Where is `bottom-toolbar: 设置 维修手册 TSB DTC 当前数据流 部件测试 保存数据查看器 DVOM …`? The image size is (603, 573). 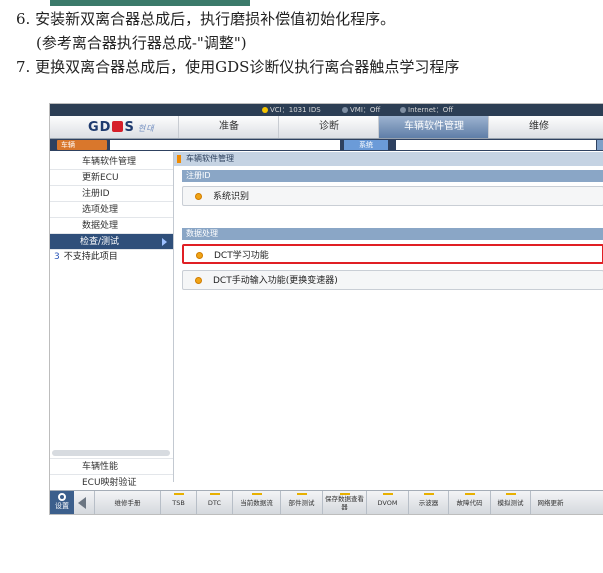
bottom-toolbar: 设置 维修手册 TSB DTC 当前数据流 部件测试 保存数据查看器 DVOM … is located at coordinates (326, 502).